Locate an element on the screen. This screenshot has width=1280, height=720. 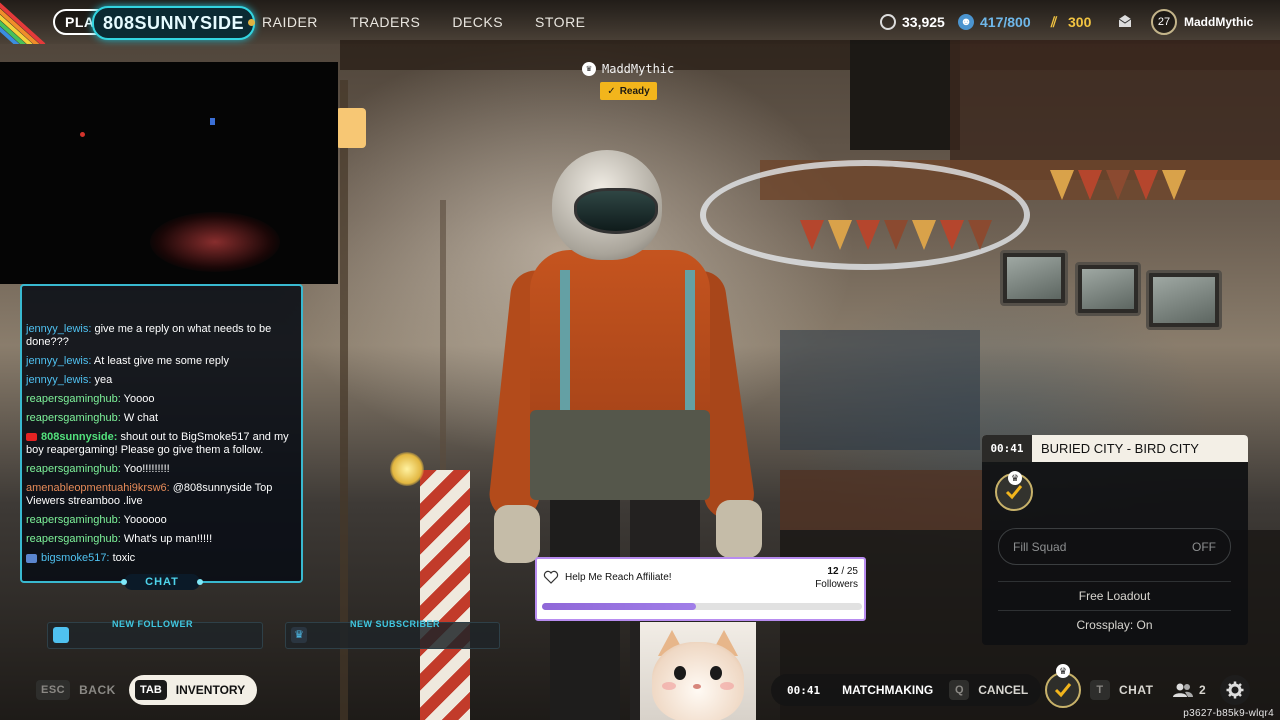
q-key: Q is located at coordinates (959, 690).